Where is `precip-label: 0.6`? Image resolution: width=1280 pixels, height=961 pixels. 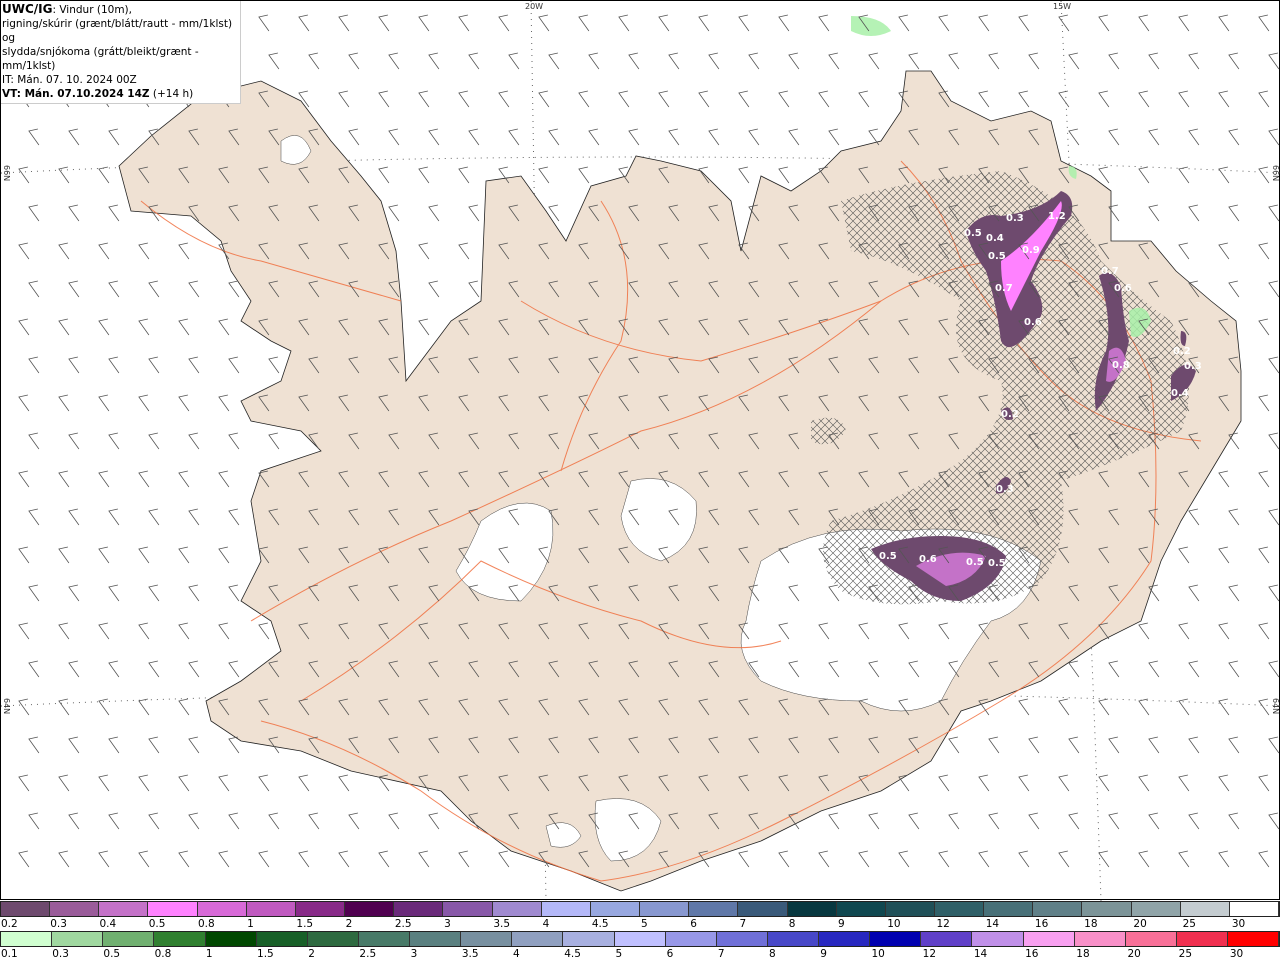
precip-label: 0.6 is located at coordinates (928, 559).